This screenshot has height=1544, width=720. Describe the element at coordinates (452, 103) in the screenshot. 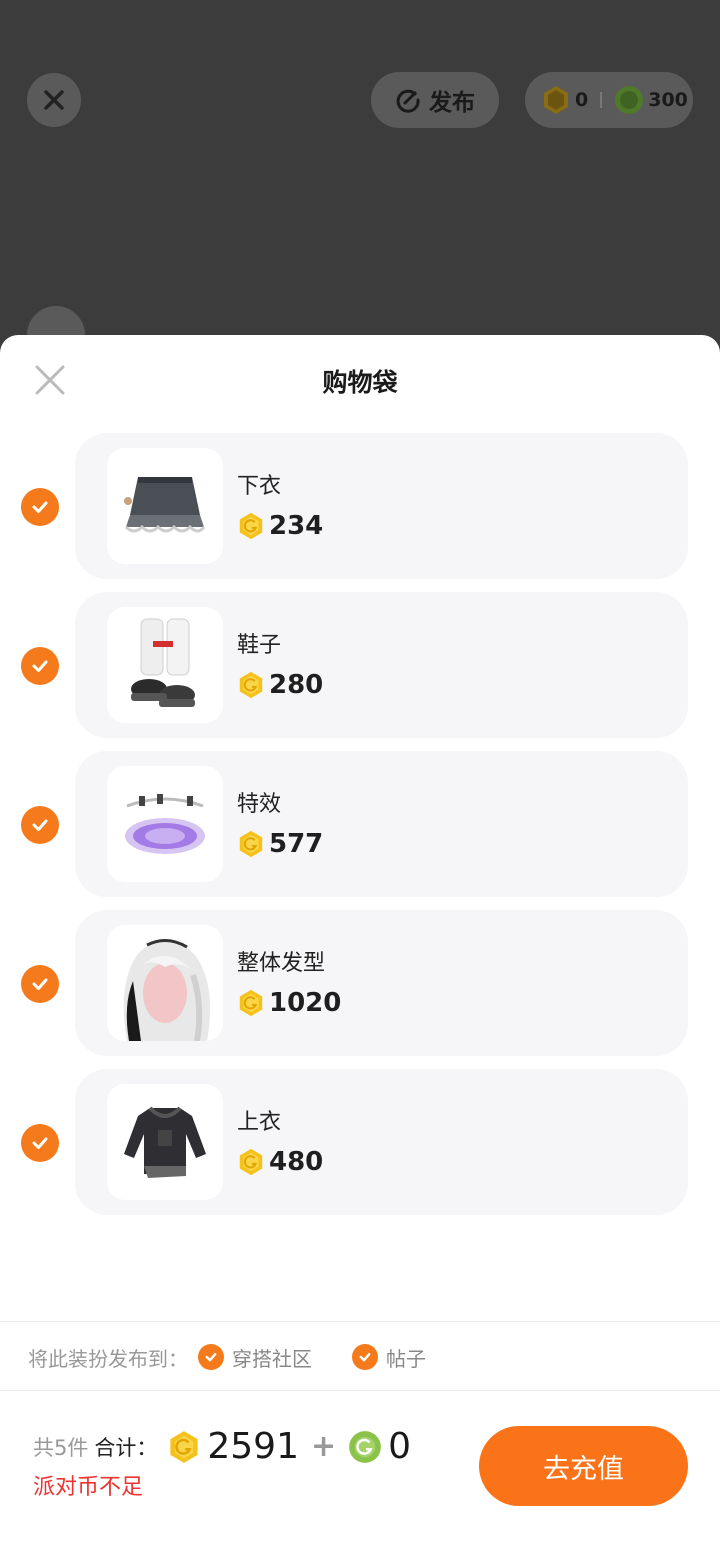

I see `publish-label: 发布` at that location.